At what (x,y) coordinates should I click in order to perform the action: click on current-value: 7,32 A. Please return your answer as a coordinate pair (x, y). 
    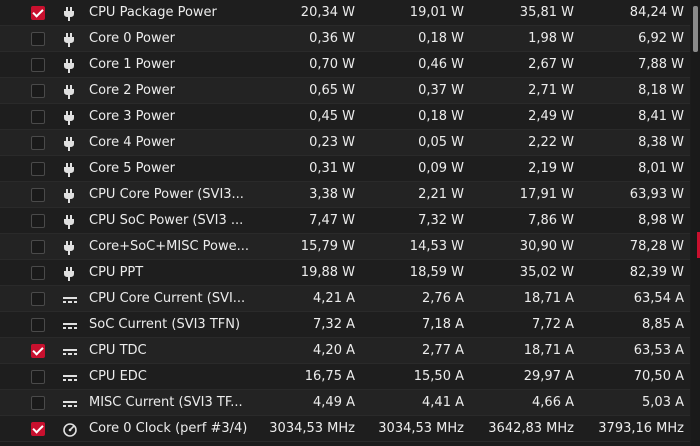
    Looking at the image, I should click on (334, 324).